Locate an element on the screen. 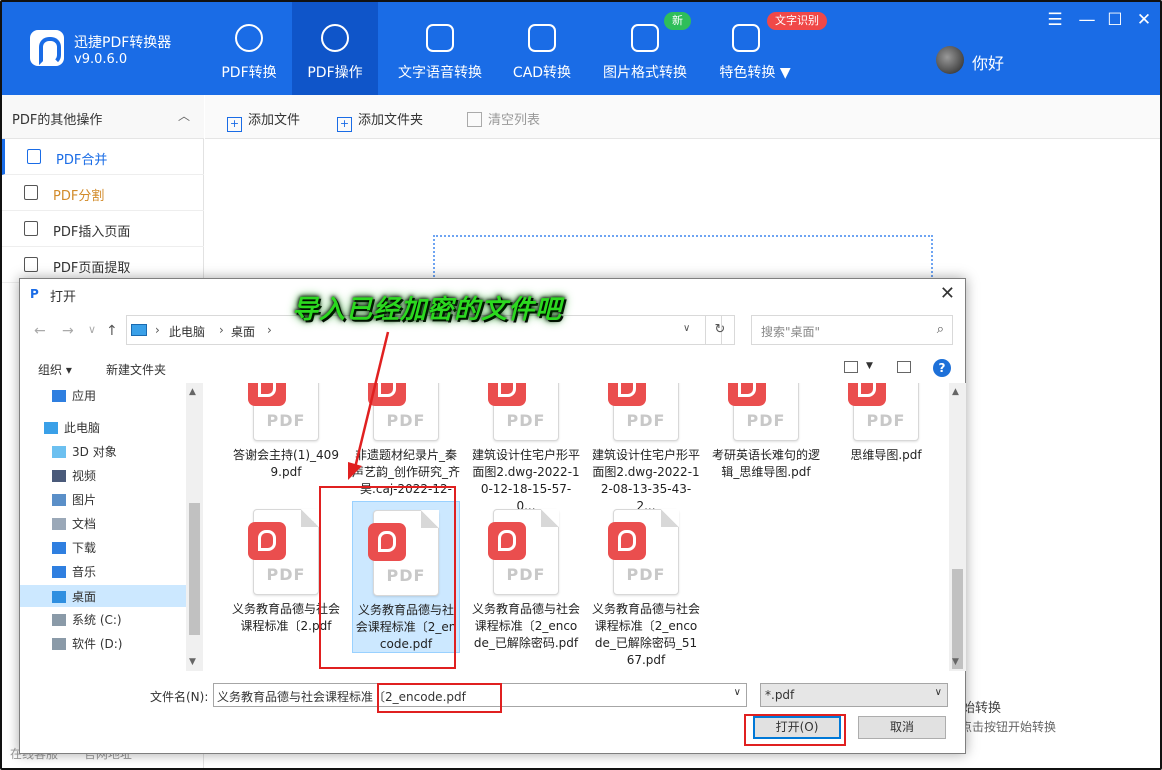 The image size is (1162, 770). annotation-arrow is located at coordinates (371, 402).